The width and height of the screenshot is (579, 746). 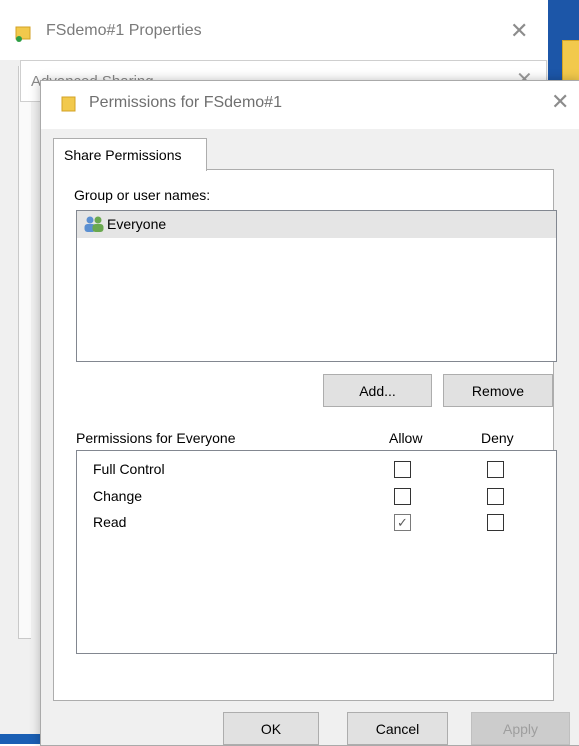 I want to click on apply-button: Apply, so click(x=520, y=728).